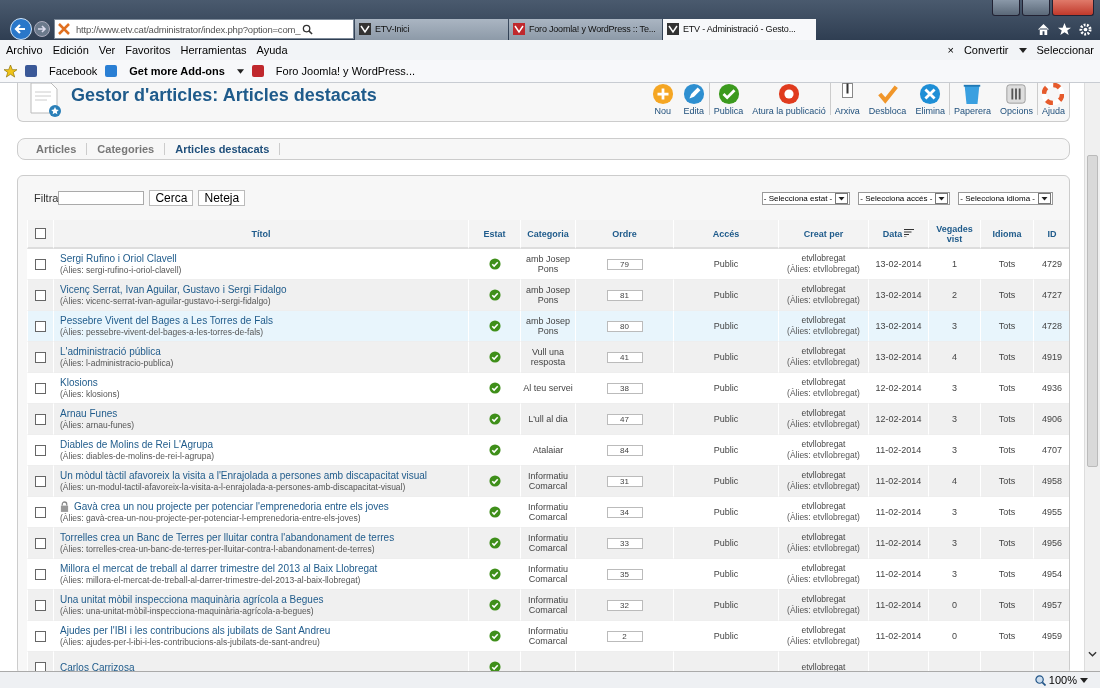 The image size is (1100, 688). What do you see at coordinates (494, 233) in the screenshot?
I see `column-header: Estat` at bounding box center [494, 233].